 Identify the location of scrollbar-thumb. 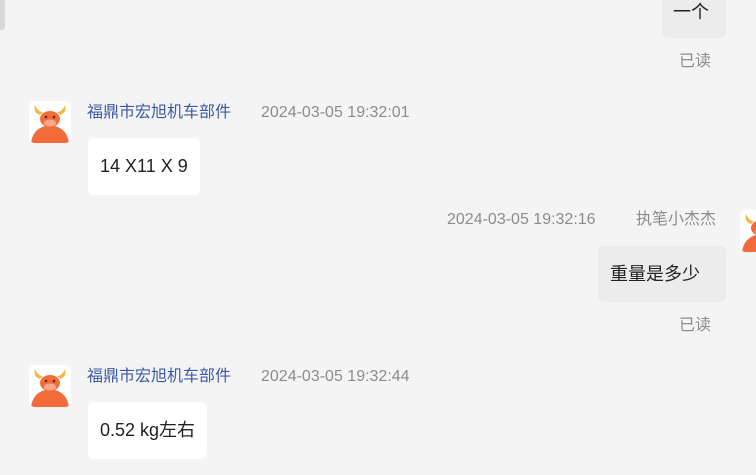
(2, 15).